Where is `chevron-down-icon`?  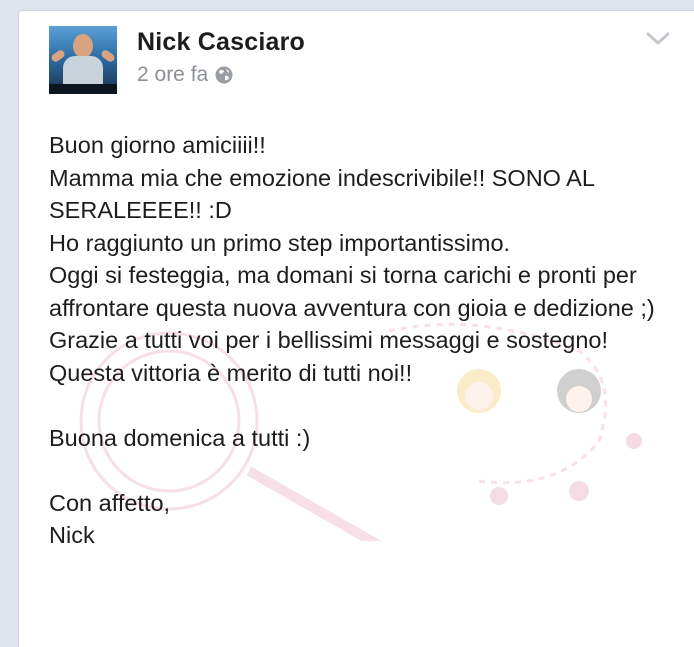 chevron-down-icon is located at coordinates (658, 39).